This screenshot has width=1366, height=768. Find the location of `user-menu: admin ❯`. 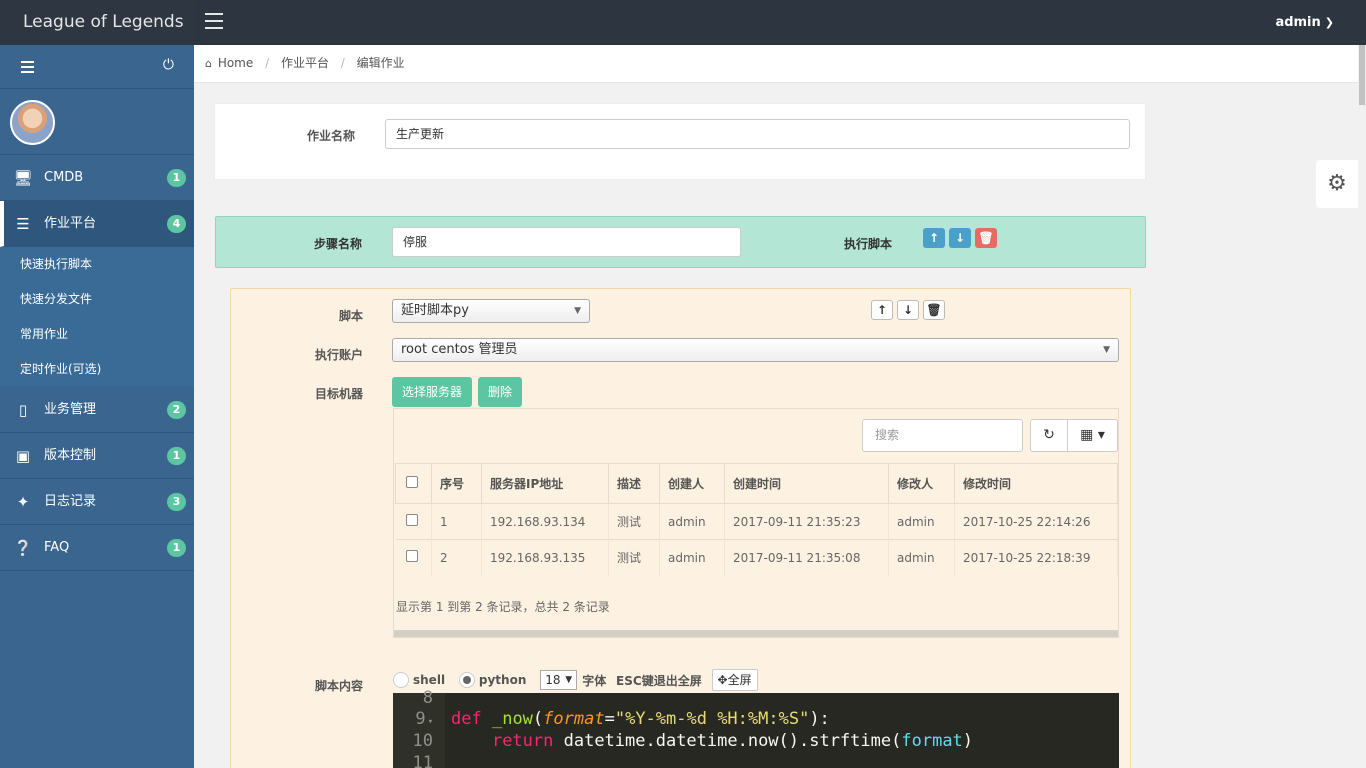

user-menu: admin ❯ is located at coordinates (1304, 22).